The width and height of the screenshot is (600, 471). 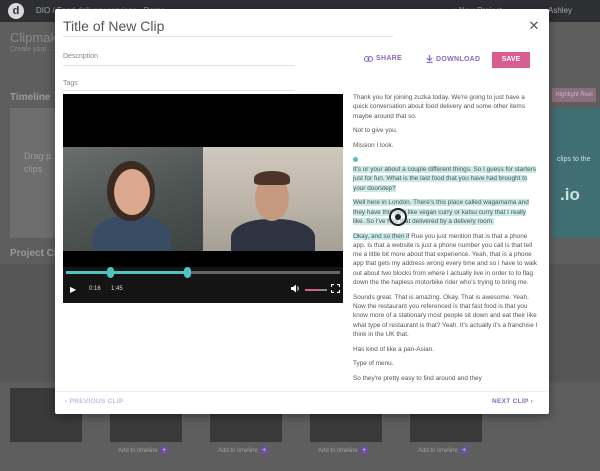 I want to click on right-panel, so click(x=576, y=173).